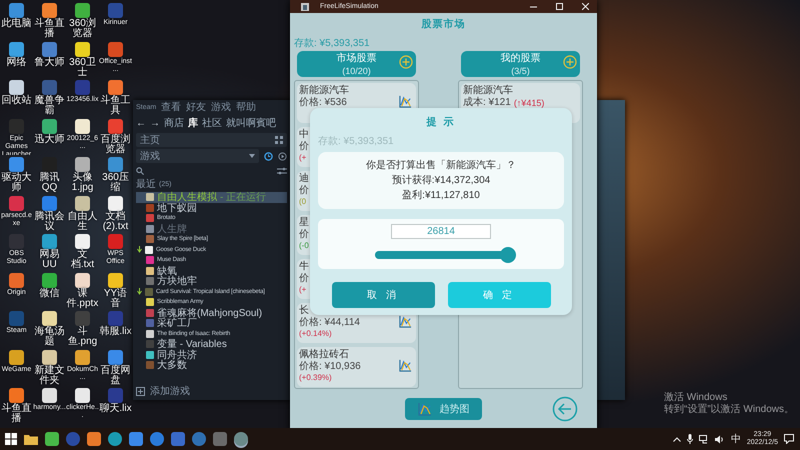 The height and width of the screenshot is (450, 800). Describe the element at coordinates (49, 328) in the screenshot. I see `desktop-shortcut: 海龟汤题` at that location.